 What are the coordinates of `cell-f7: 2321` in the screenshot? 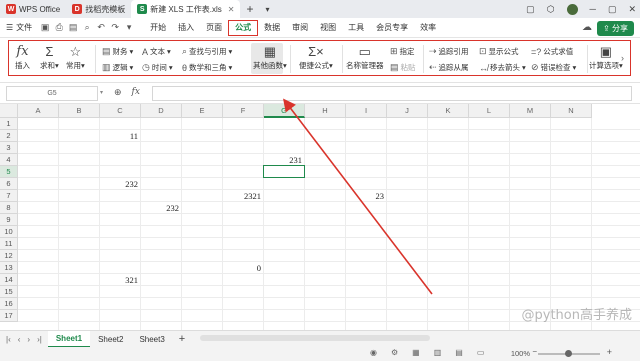 It's located at (242, 197).